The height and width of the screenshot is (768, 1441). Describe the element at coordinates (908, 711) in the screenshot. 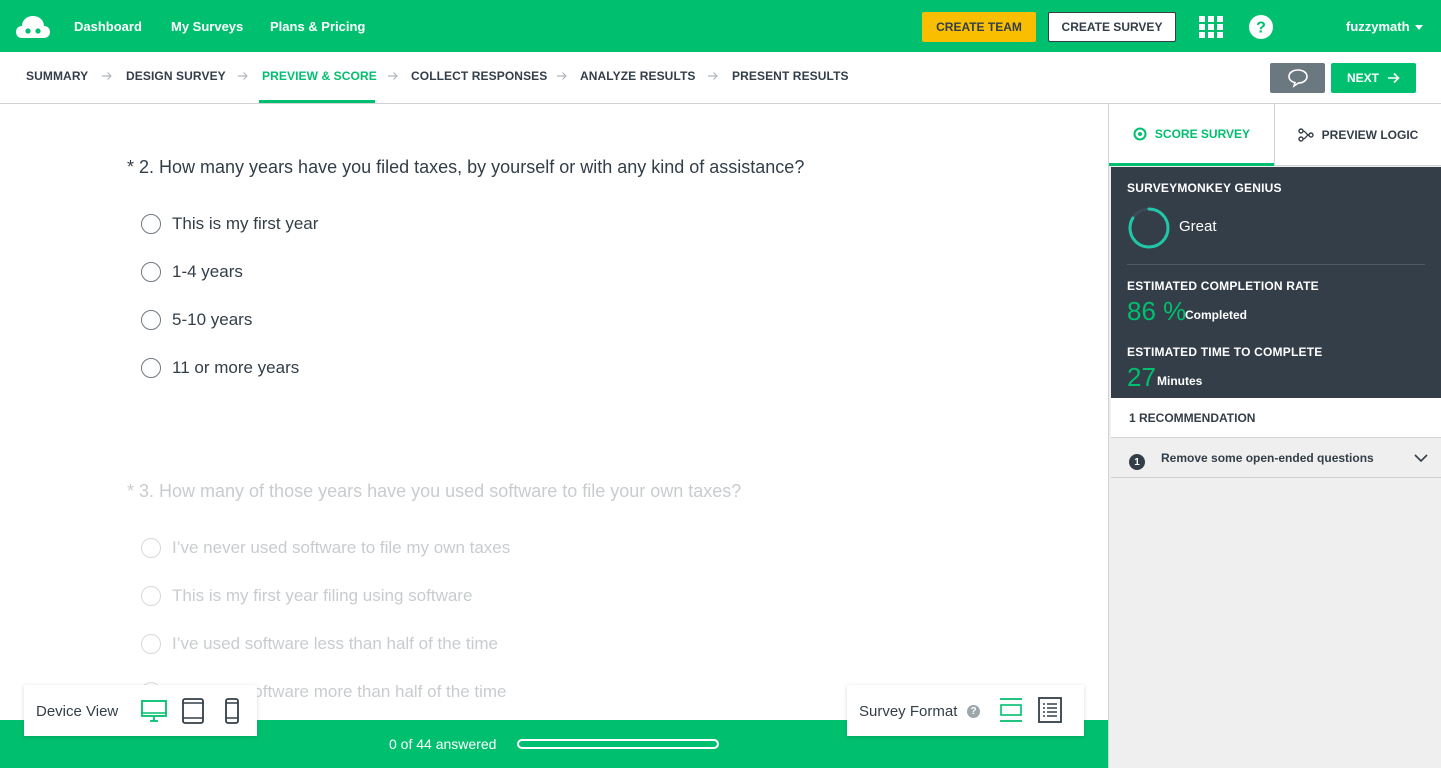

I see `survey-format-label: Survey Format` at that location.